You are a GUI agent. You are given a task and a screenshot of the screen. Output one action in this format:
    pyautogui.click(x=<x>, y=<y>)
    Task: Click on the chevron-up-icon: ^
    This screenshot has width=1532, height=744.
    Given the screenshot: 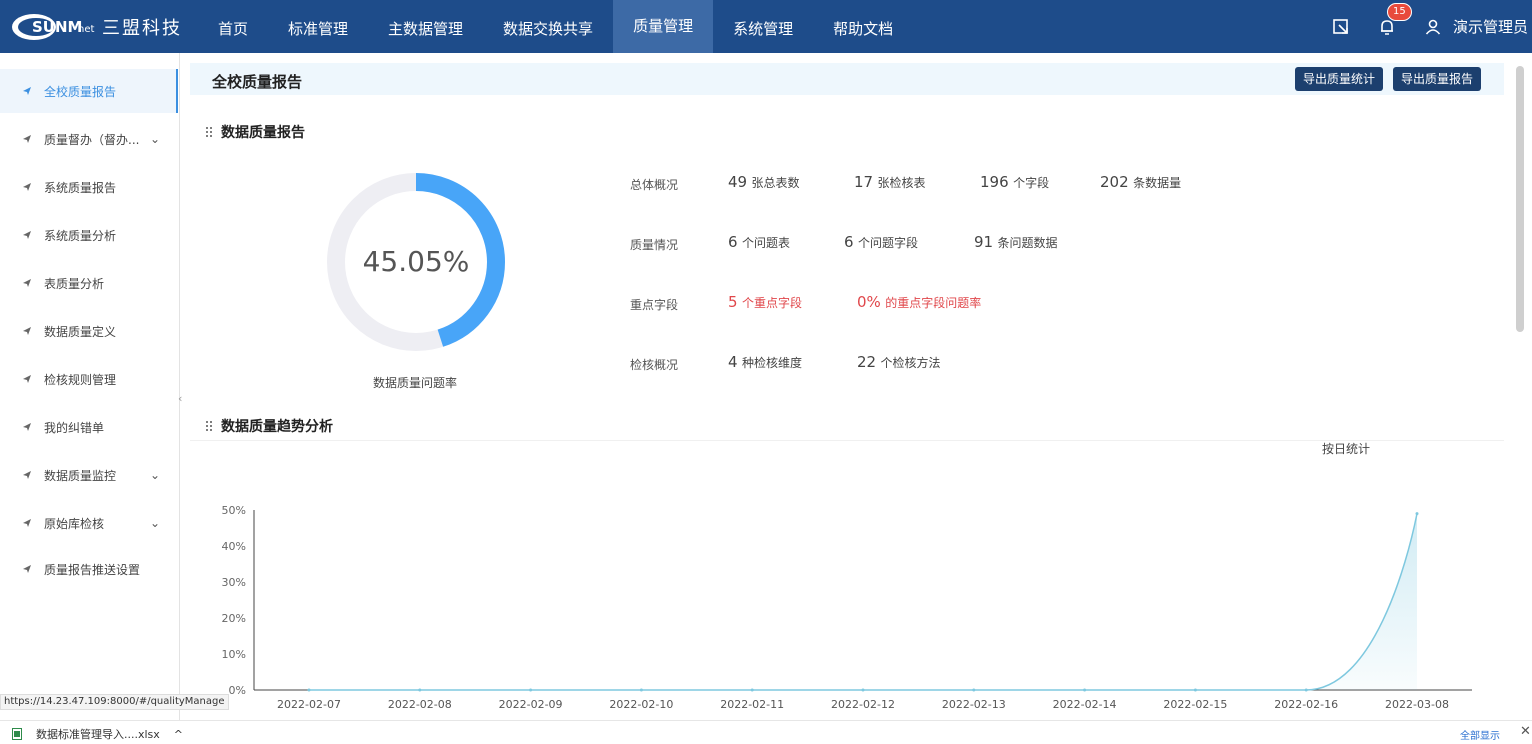 What is the action you would take?
    pyautogui.click(x=178, y=734)
    